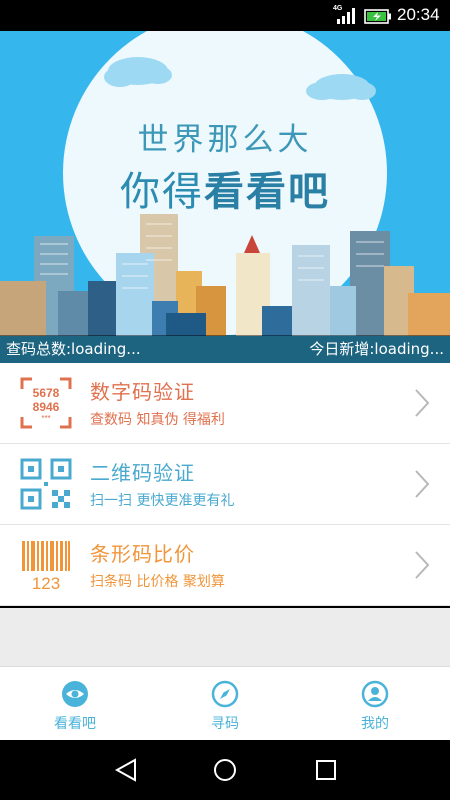 This screenshot has width=450, height=800. What do you see at coordinates (157, 582) in the screenshot?
I see `menu-item-subtitle: 扫条码 比价格 聚划算` at bounding box center [157, 582].